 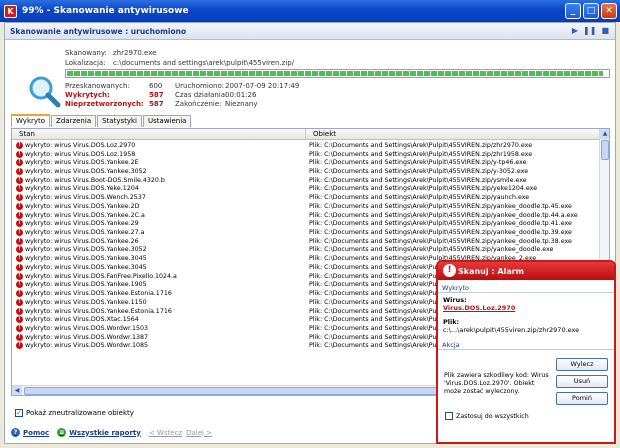 What do you see at coordinates (491, 271) in the screenshot?
I see `alarm-title: Skanuj : Alarm` at bounding box center [491, 271].